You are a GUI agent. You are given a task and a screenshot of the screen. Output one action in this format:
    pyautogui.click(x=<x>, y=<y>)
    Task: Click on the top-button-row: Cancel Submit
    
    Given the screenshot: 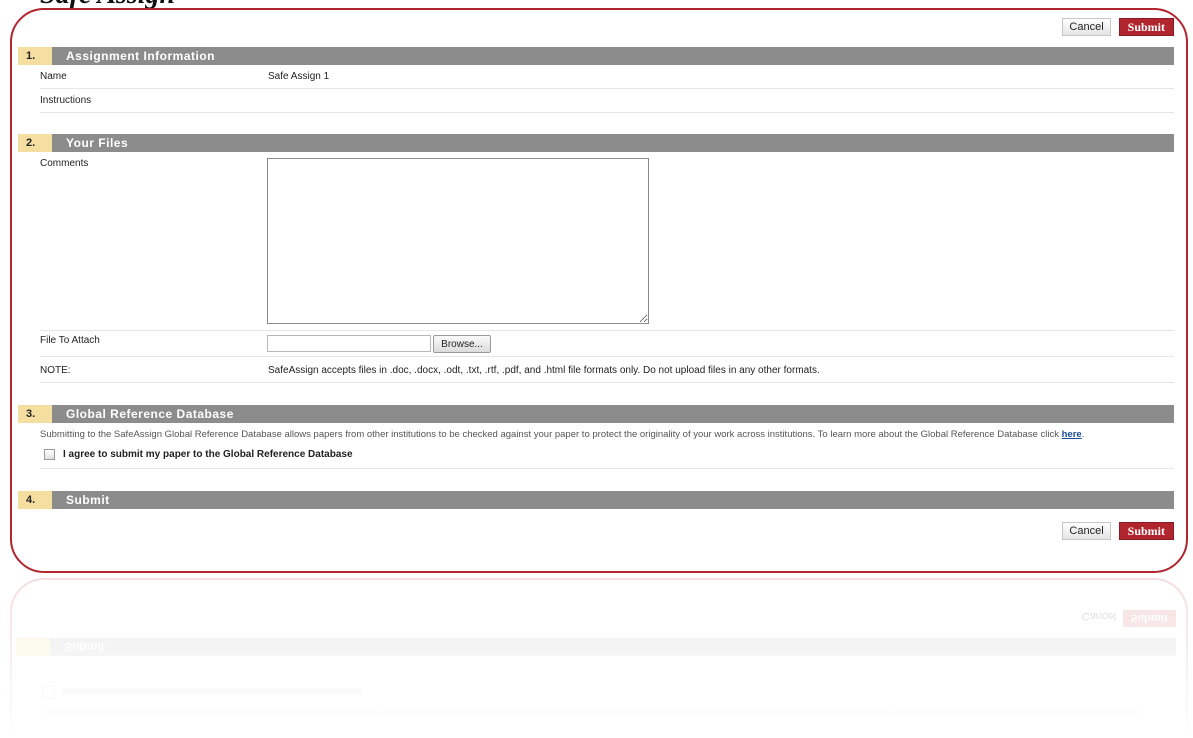 What is the action you would take?
    pyautogui.click(x=1118, y=27)
    